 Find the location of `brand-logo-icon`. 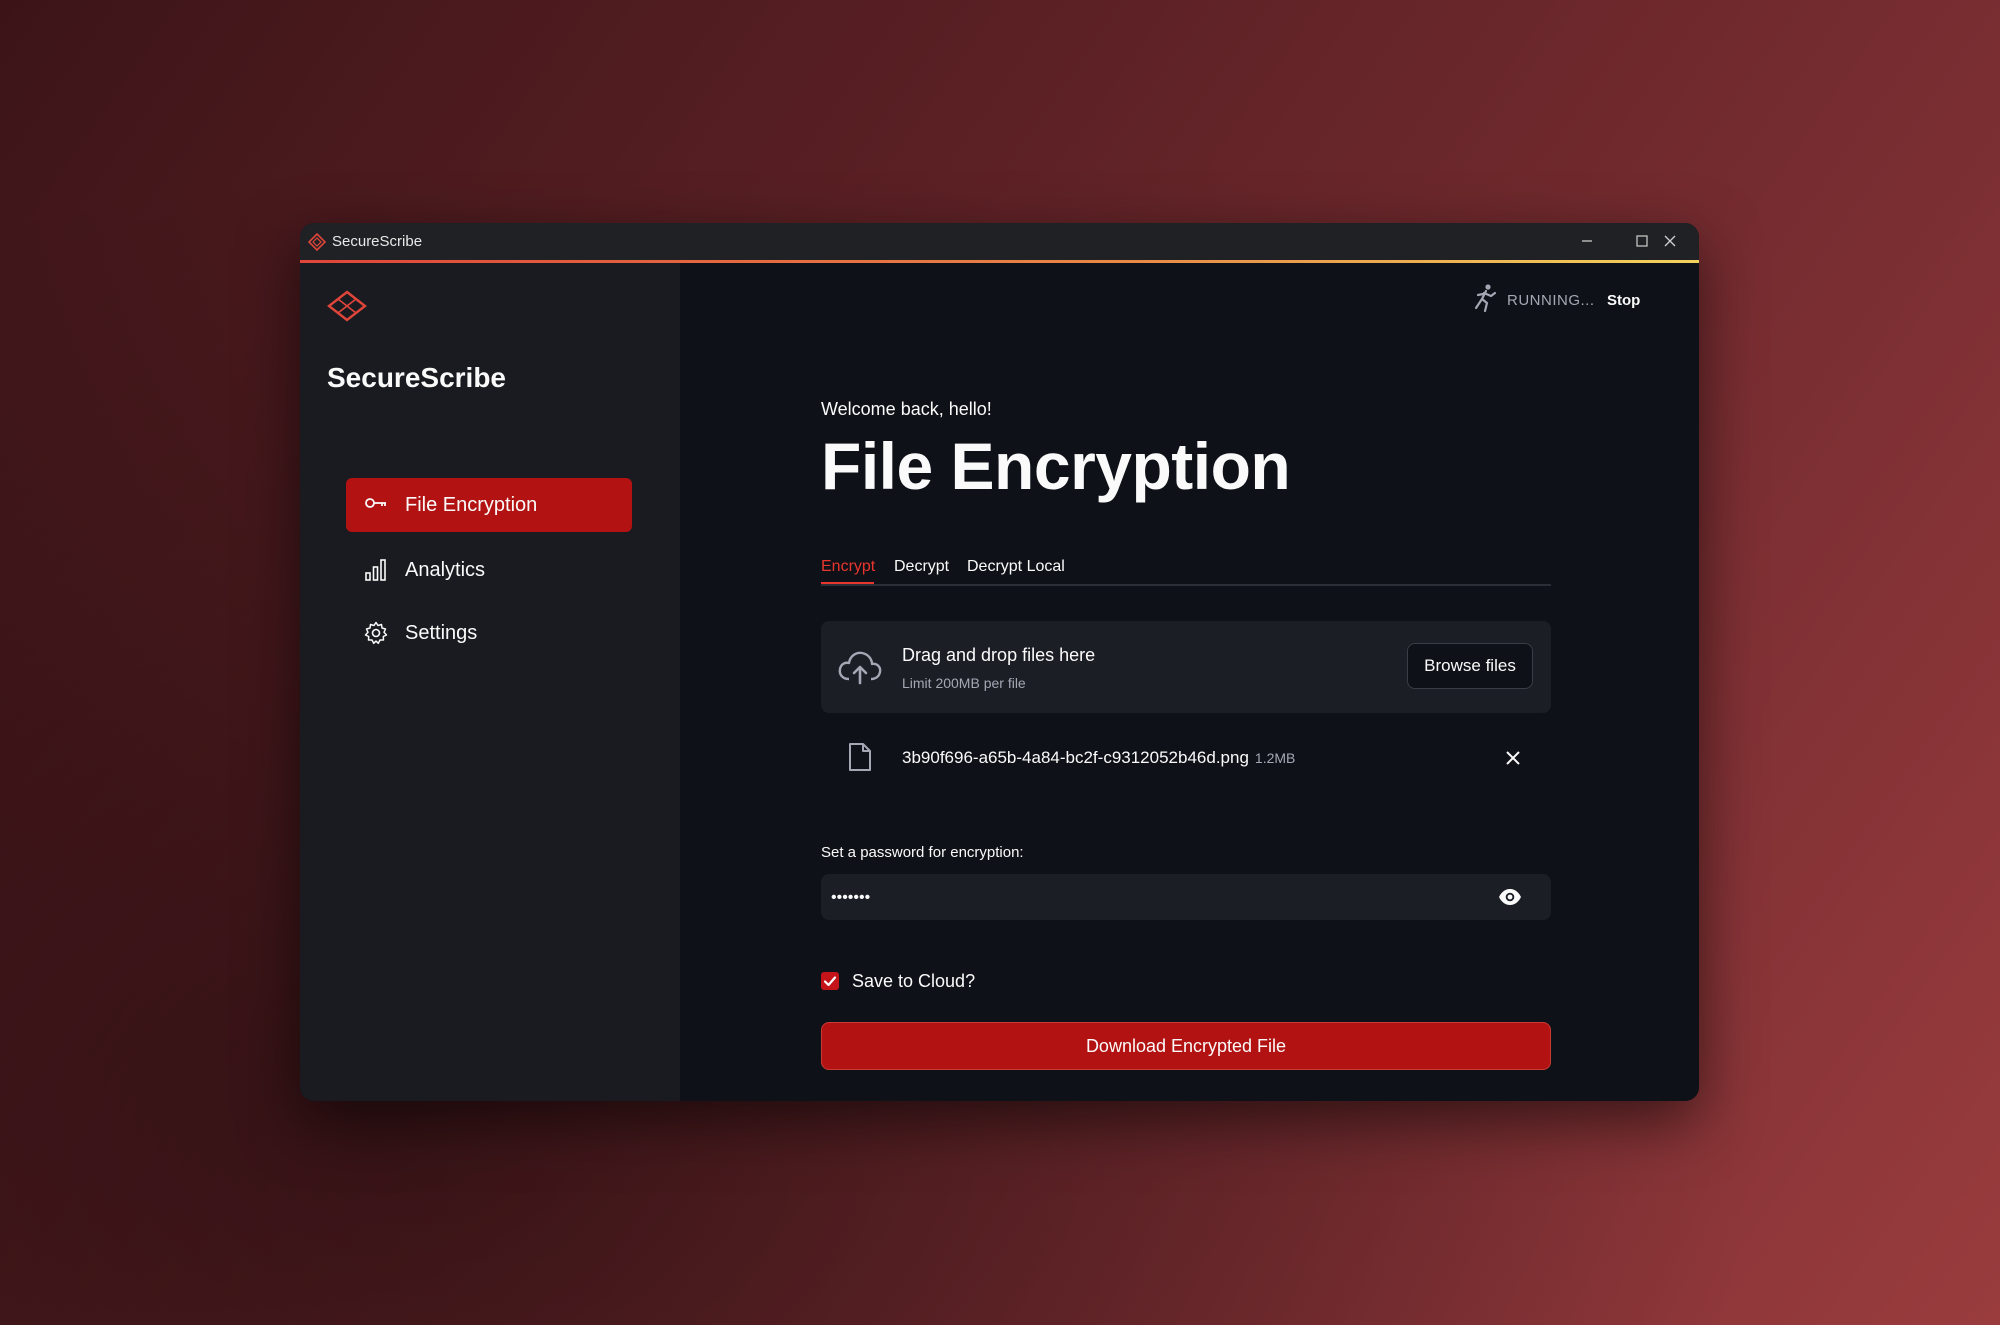

brand-logo-icon is located at coordinates (347, 306).